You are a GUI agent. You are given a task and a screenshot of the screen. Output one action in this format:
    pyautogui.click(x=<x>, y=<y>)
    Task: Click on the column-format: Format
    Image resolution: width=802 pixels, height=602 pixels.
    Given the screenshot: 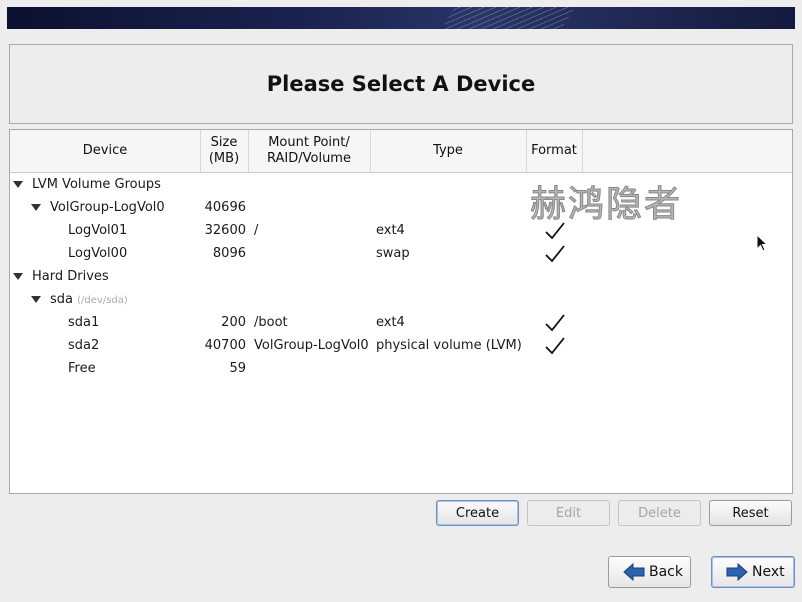 What is the action you would take?
    pyautogui.click(x=554, y=151)
    